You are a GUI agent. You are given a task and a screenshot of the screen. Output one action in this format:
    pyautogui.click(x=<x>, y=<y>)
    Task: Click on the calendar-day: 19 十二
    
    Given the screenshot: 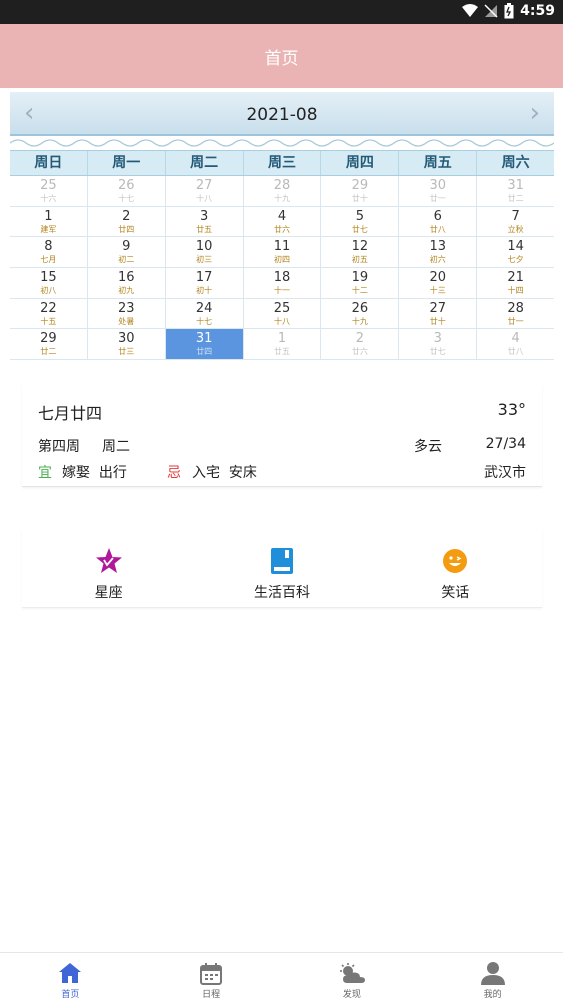 What is the action you would take?
    pyautogui.click(x=360, y=283)
    